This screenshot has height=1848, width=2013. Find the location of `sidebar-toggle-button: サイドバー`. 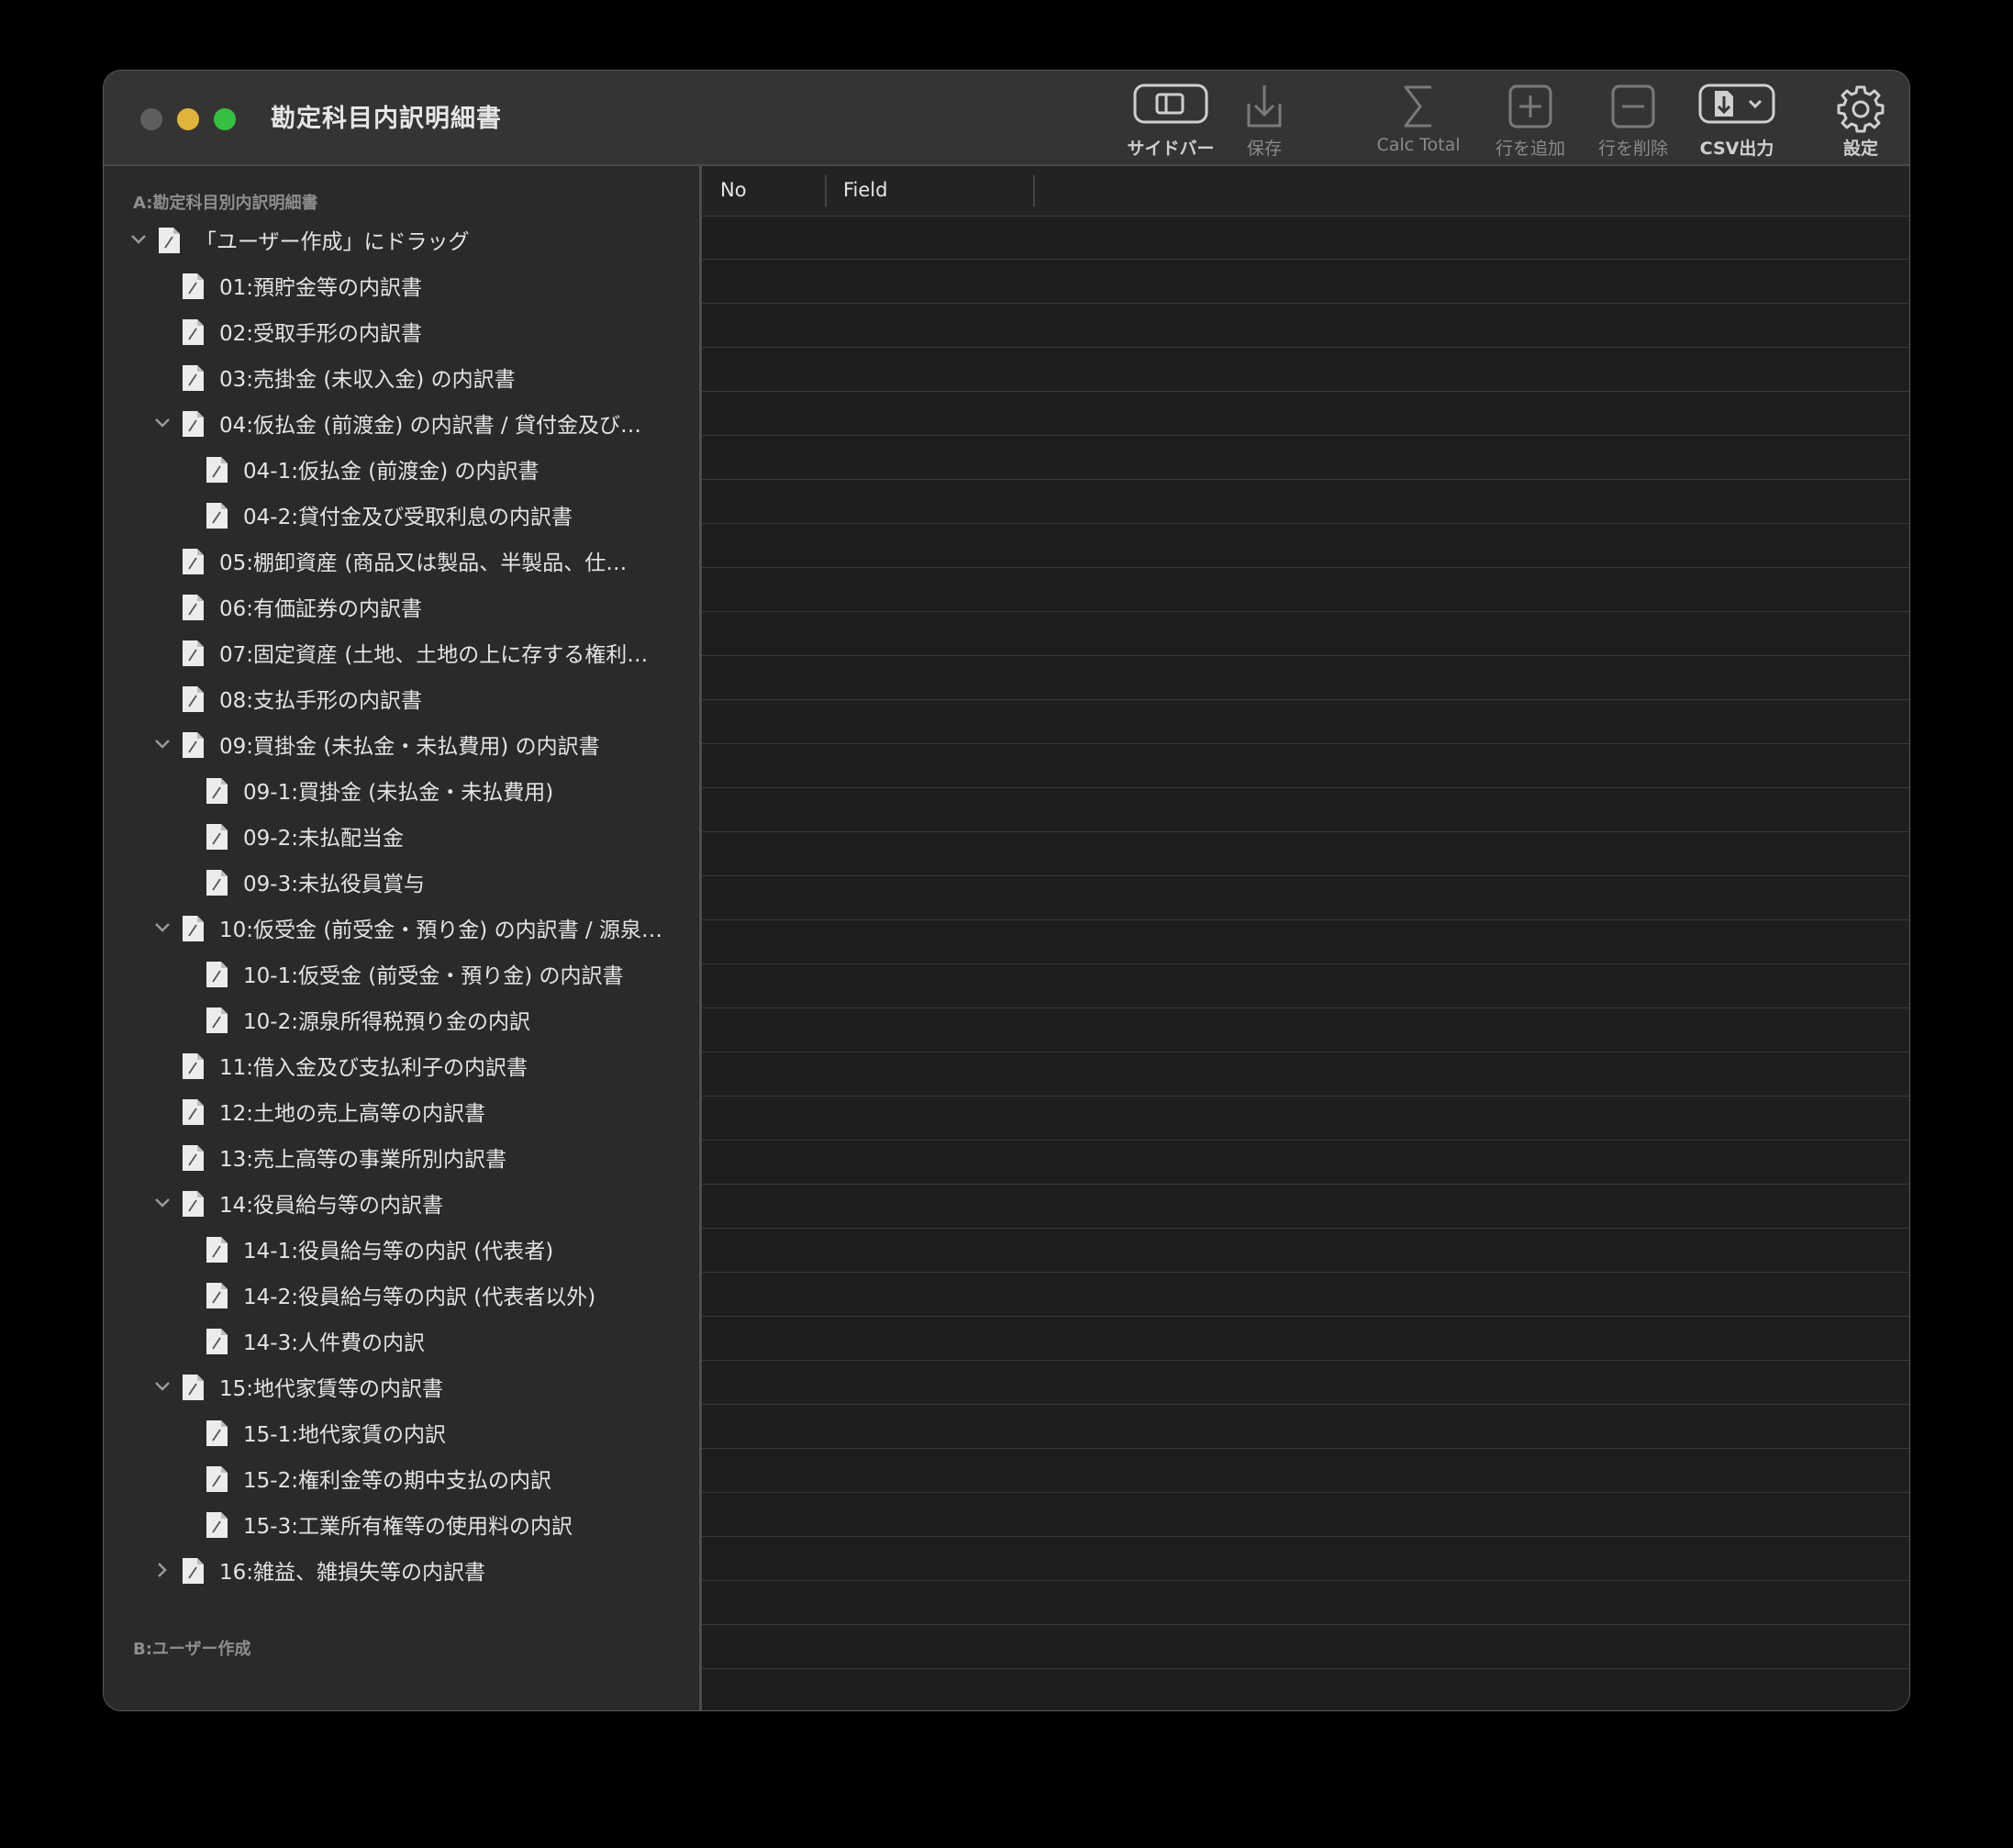

sidebar-toggle-button: サイドバー is located at coordinates (1170, 122).